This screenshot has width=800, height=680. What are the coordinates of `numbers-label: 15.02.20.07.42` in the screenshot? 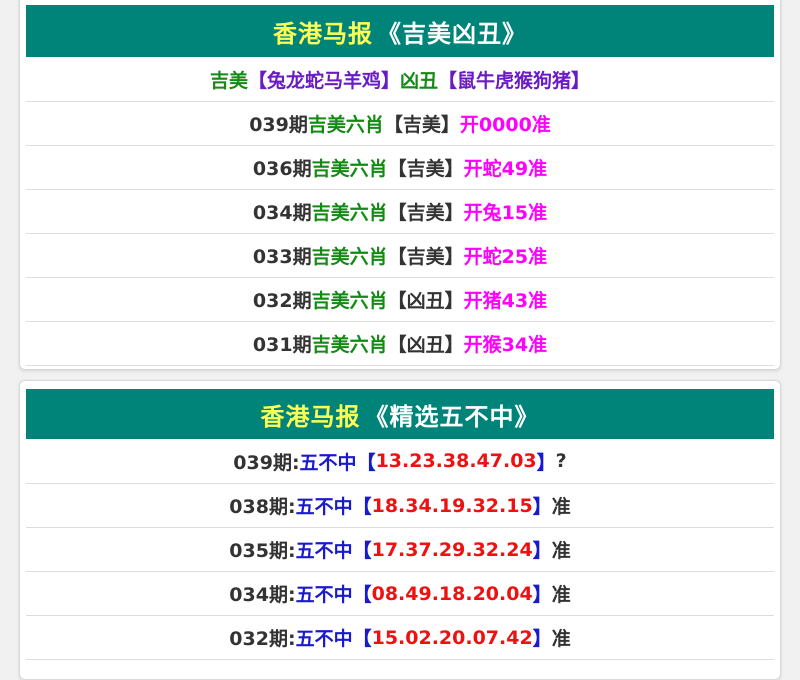 It's located at (452, 637).